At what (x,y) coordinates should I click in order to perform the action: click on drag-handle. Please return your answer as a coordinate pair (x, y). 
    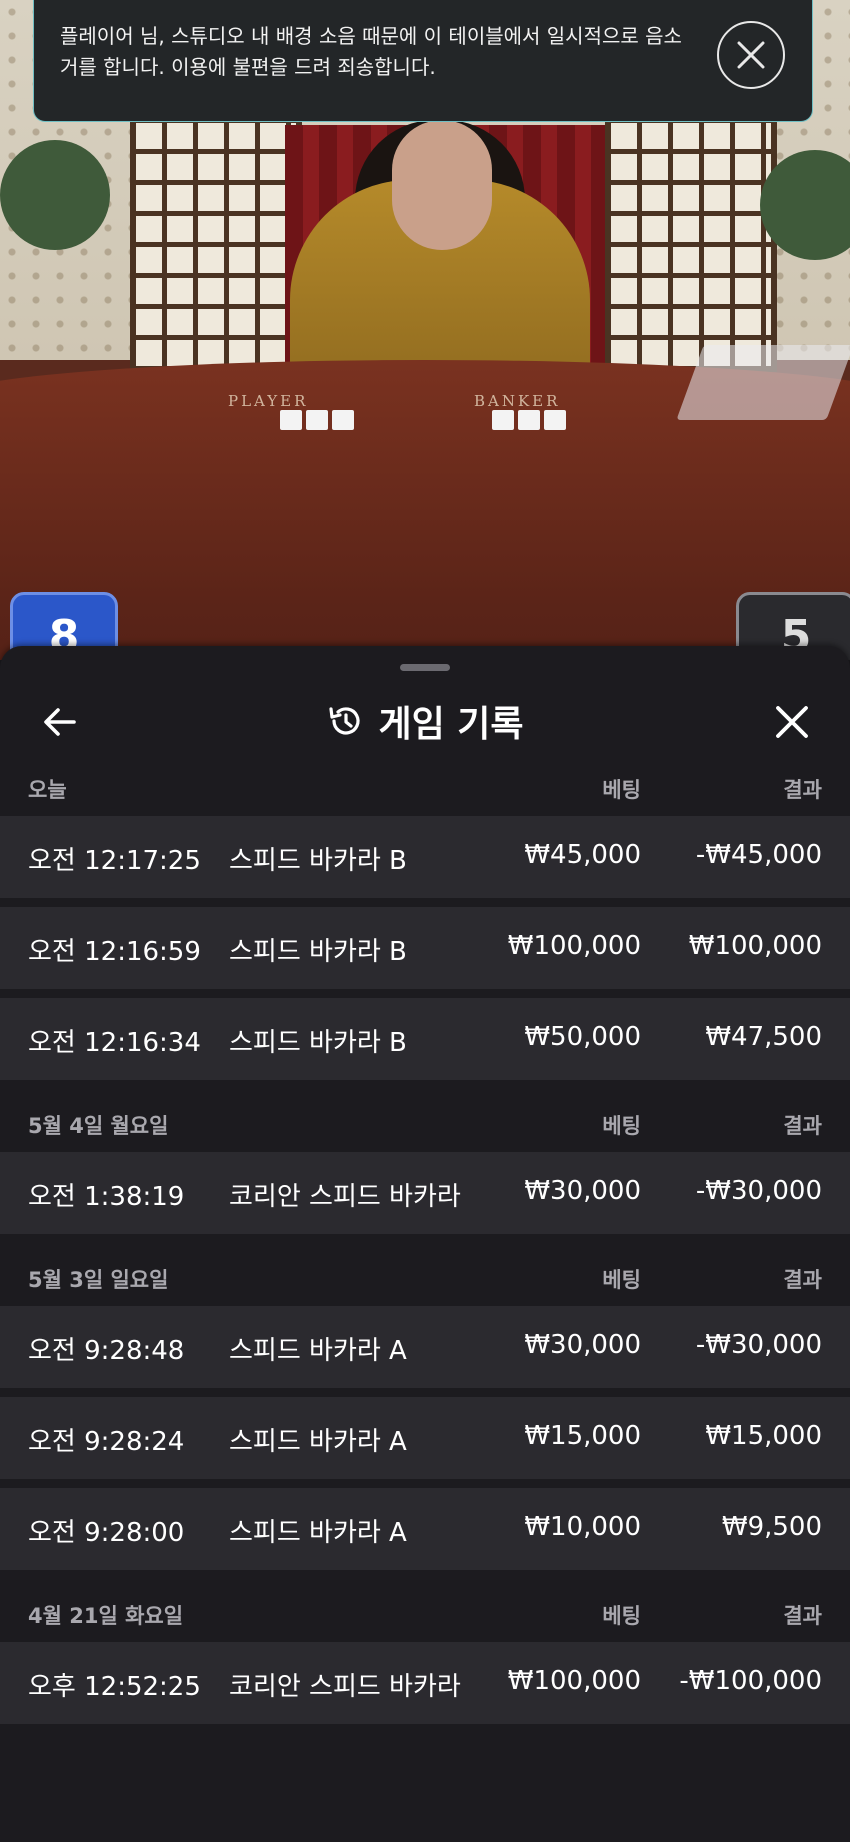
    Looking at the image, I should click on (425, 667).